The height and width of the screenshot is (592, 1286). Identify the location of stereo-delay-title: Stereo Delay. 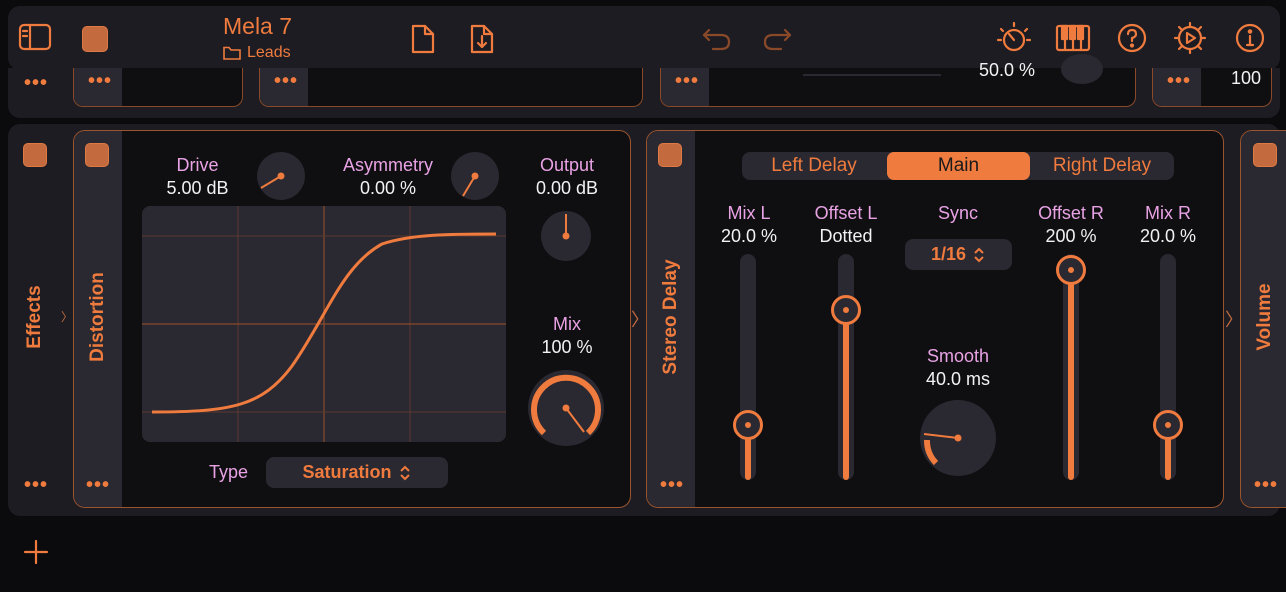
(670, 317).